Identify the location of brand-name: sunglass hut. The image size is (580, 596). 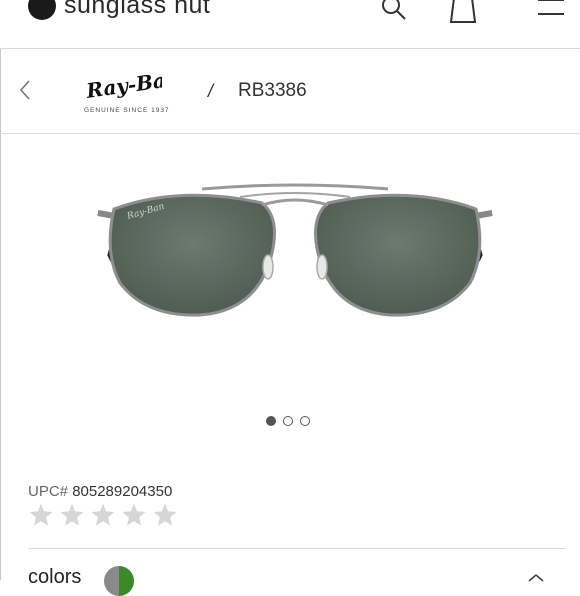
(137, 10).